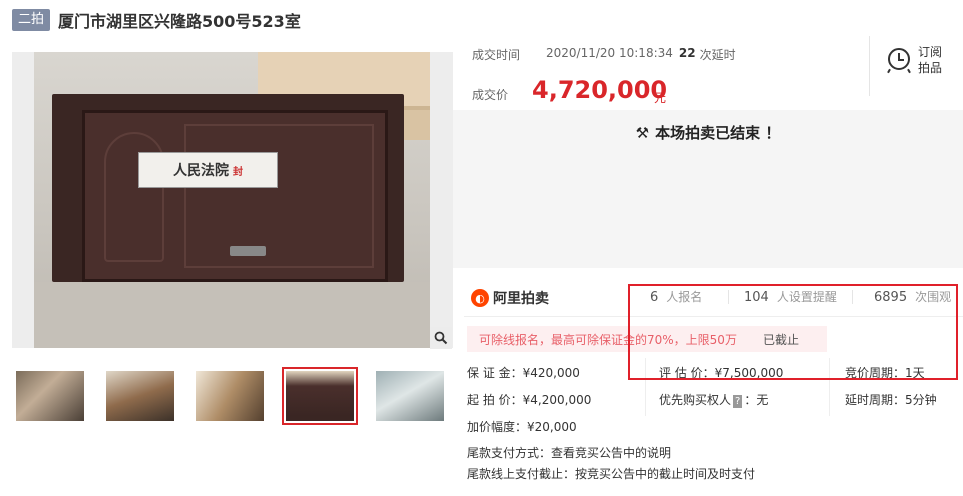 This screenshot has height=496, width=963. I want to click on deal-time-value: 2020/11/20 10:18:34, so click(609, 53).